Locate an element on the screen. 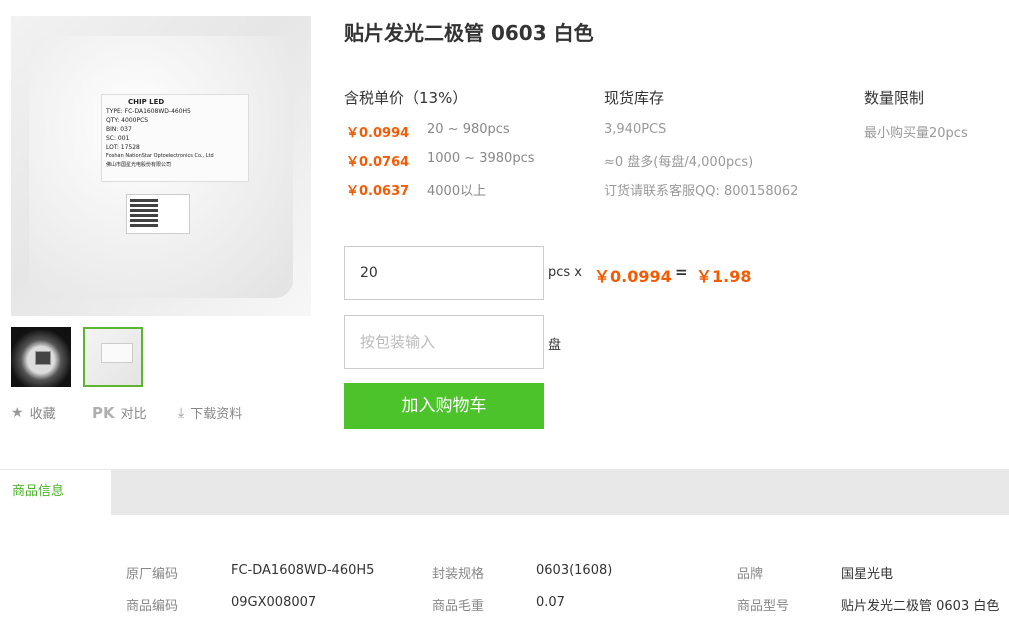 This screenshot has width=1009, height=617. spec-value: 贴片发光二极管 0603 白色 is located at coordinates (920, 606).